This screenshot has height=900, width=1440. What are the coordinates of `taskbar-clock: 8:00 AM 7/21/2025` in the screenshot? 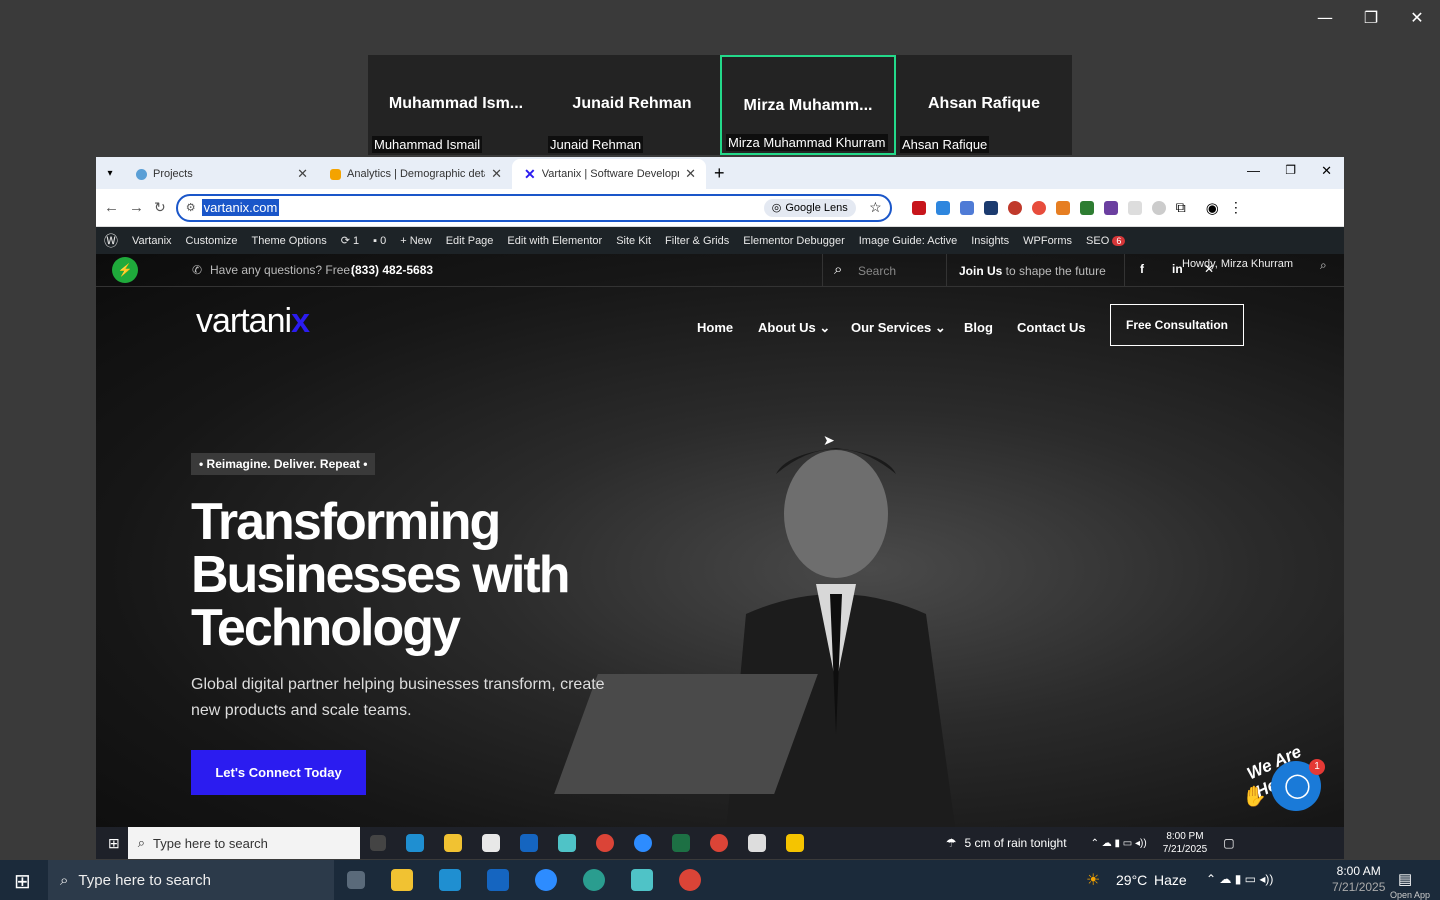 It's located at (1358, 879).